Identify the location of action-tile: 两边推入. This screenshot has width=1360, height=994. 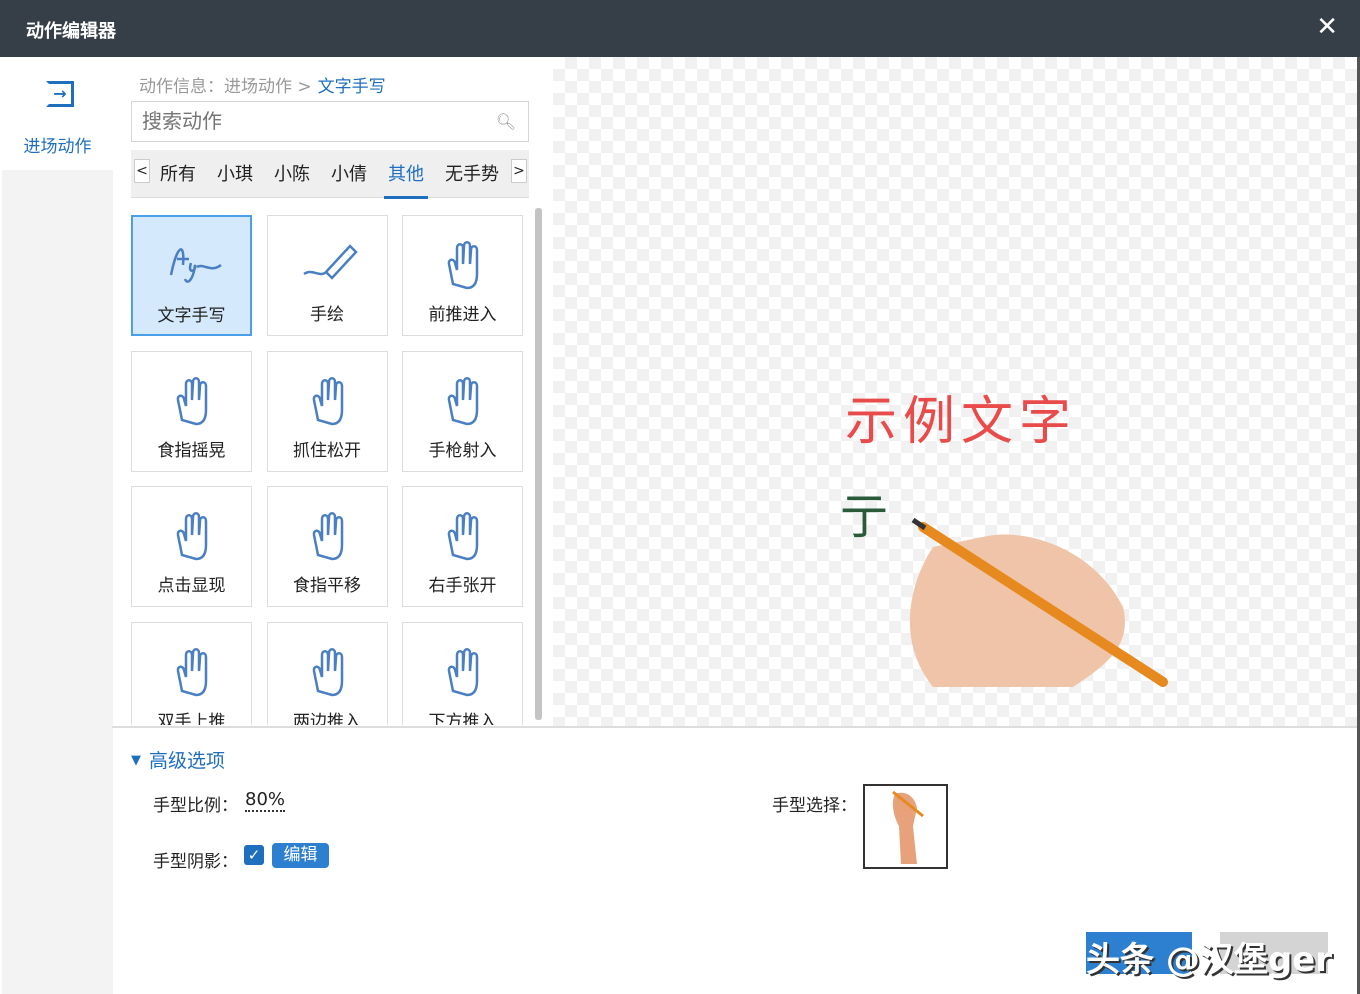
(327, 673).